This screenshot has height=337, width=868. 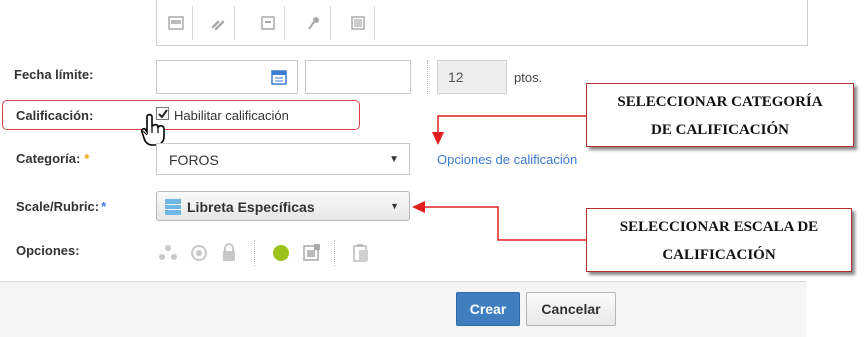 What do you see at coordinates (509, 130) in the screenshot?
I see `categoria-arrow` at bounding box center [509, 130].